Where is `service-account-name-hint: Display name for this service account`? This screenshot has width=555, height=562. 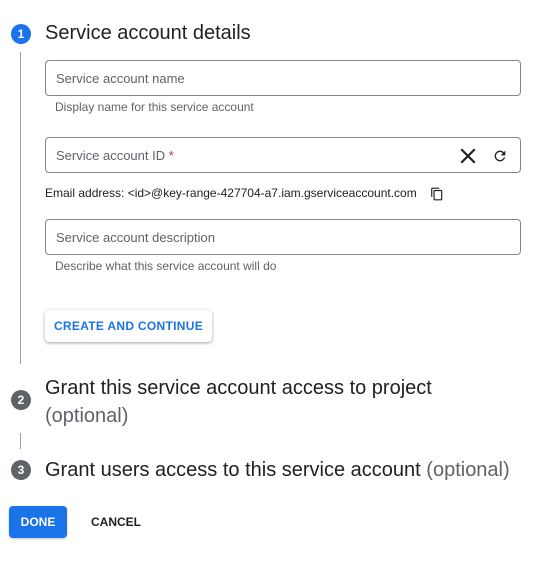 service-account-name-hint: Display name for this service account is located at coordinates (154, 107).